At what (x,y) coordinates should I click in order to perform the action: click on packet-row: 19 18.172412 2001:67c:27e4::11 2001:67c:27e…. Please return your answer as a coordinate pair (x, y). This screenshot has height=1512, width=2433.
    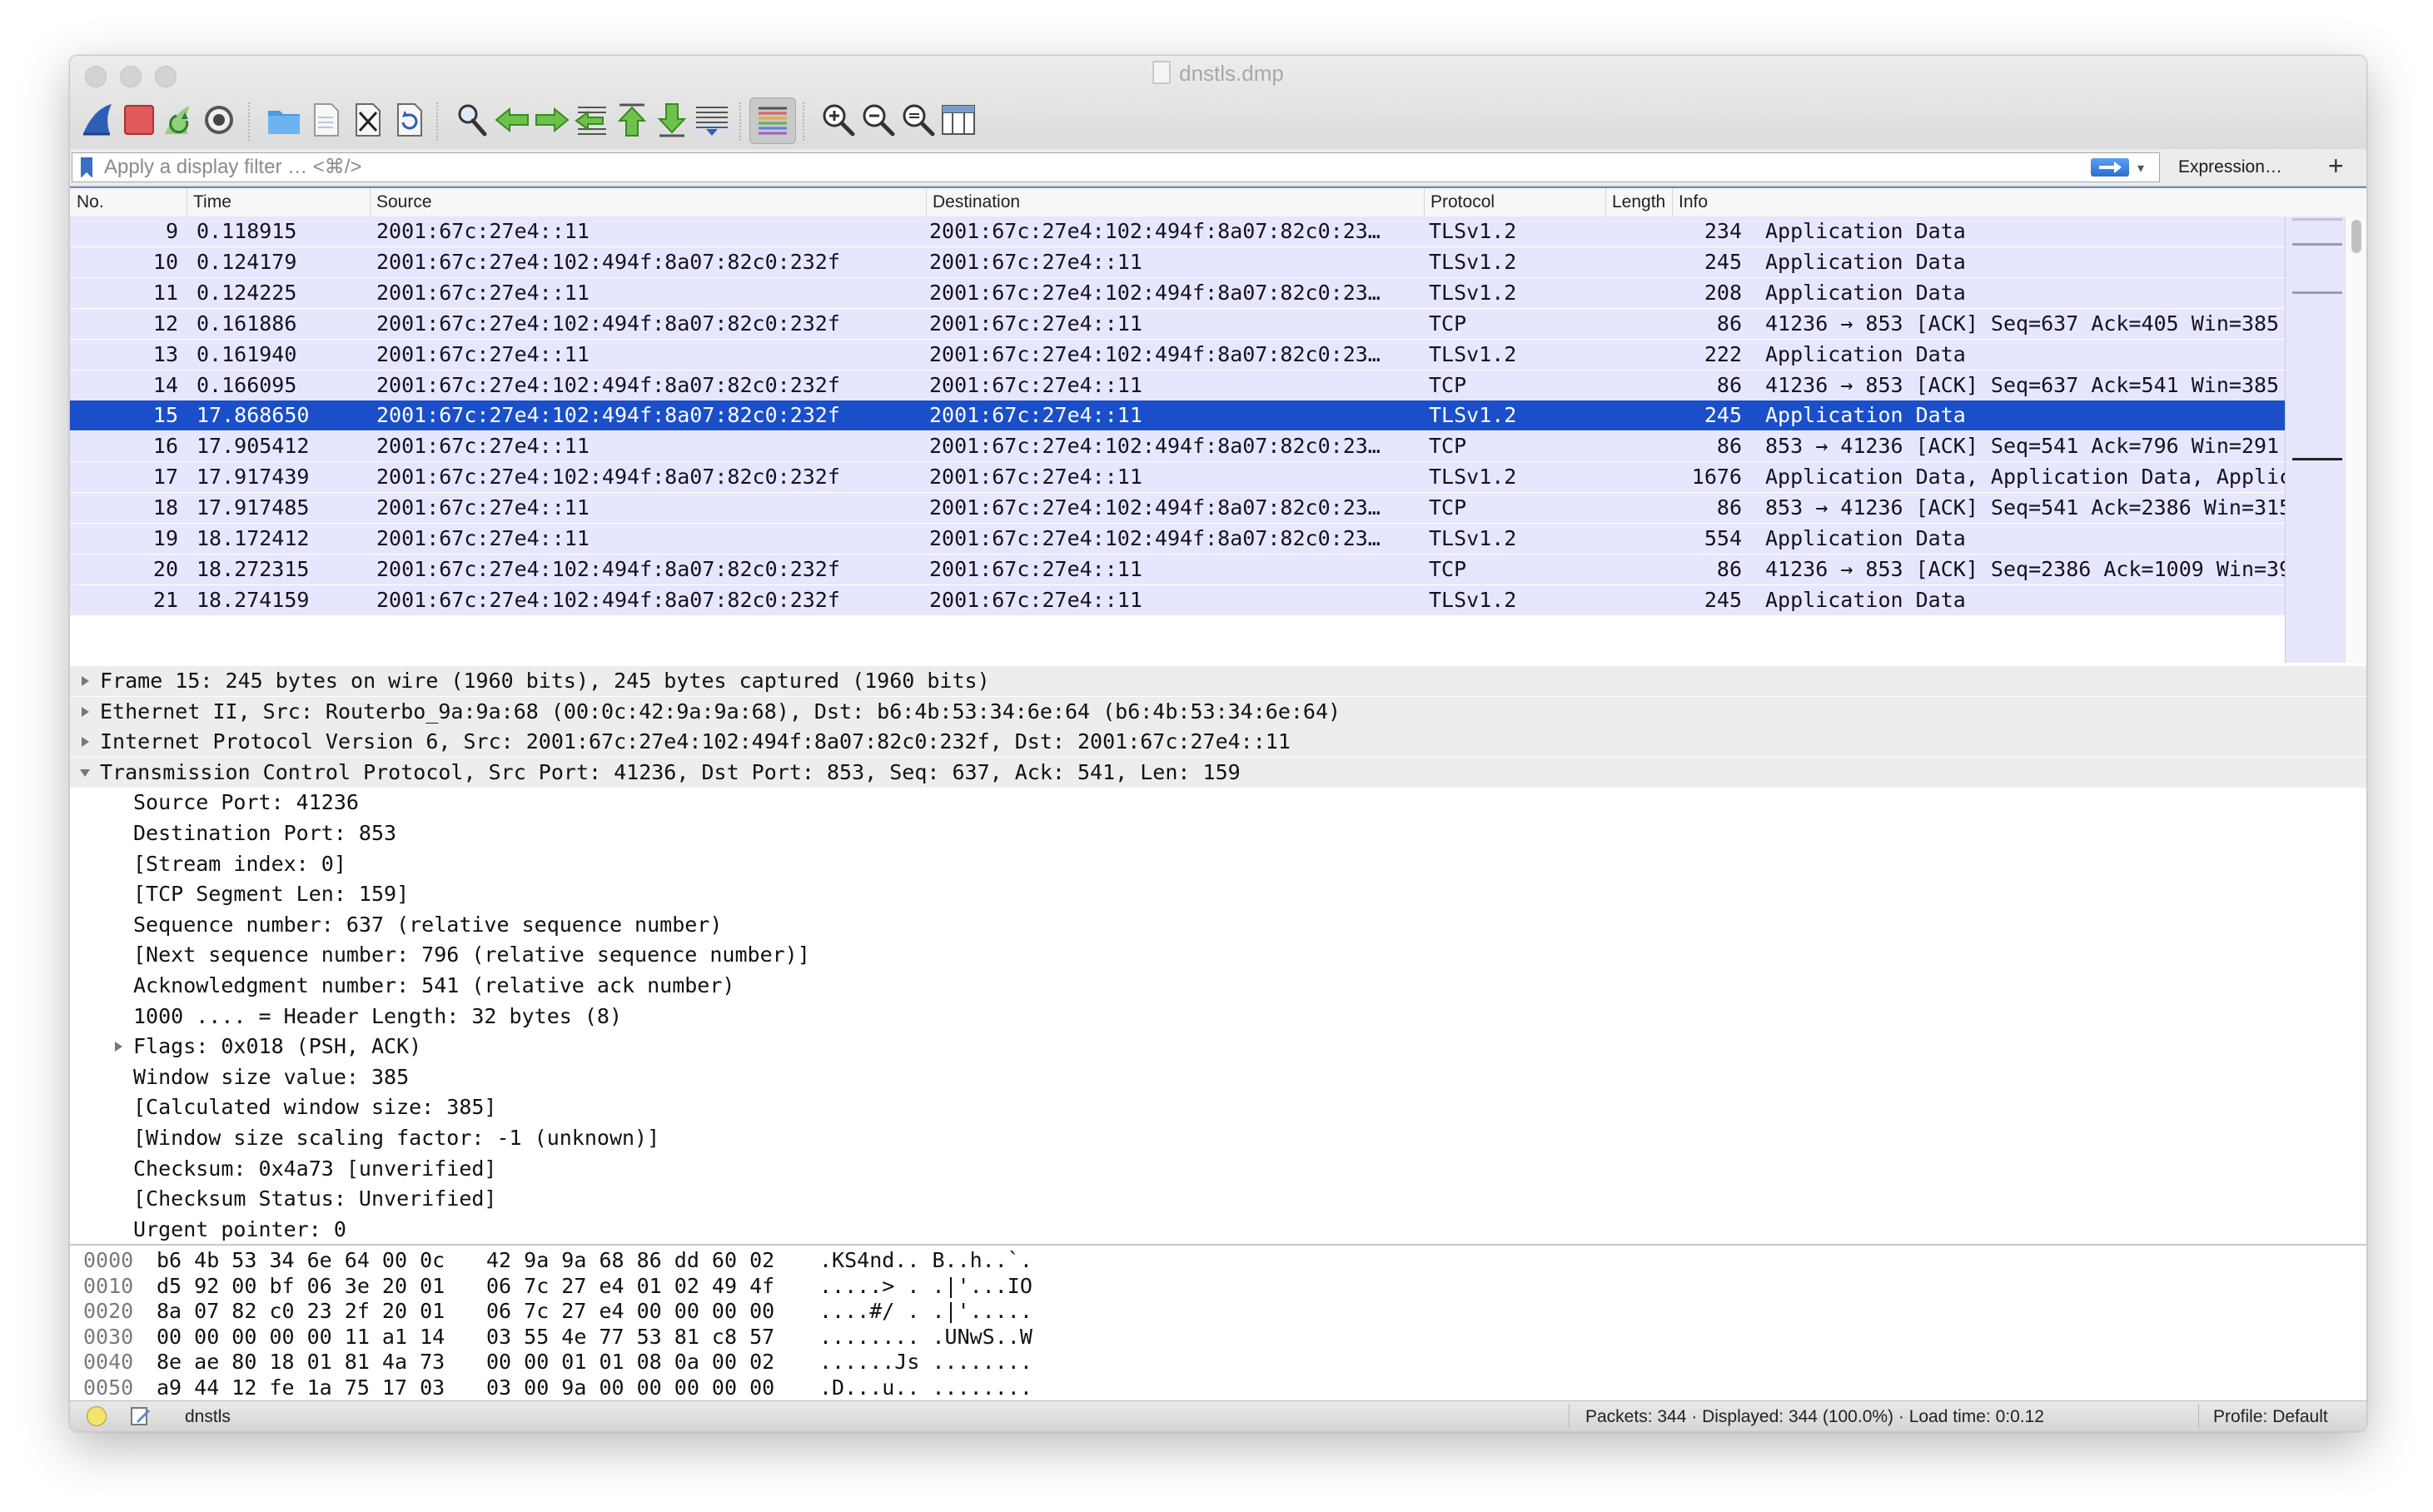
    Looking at the image, I should click on (1177, 539).